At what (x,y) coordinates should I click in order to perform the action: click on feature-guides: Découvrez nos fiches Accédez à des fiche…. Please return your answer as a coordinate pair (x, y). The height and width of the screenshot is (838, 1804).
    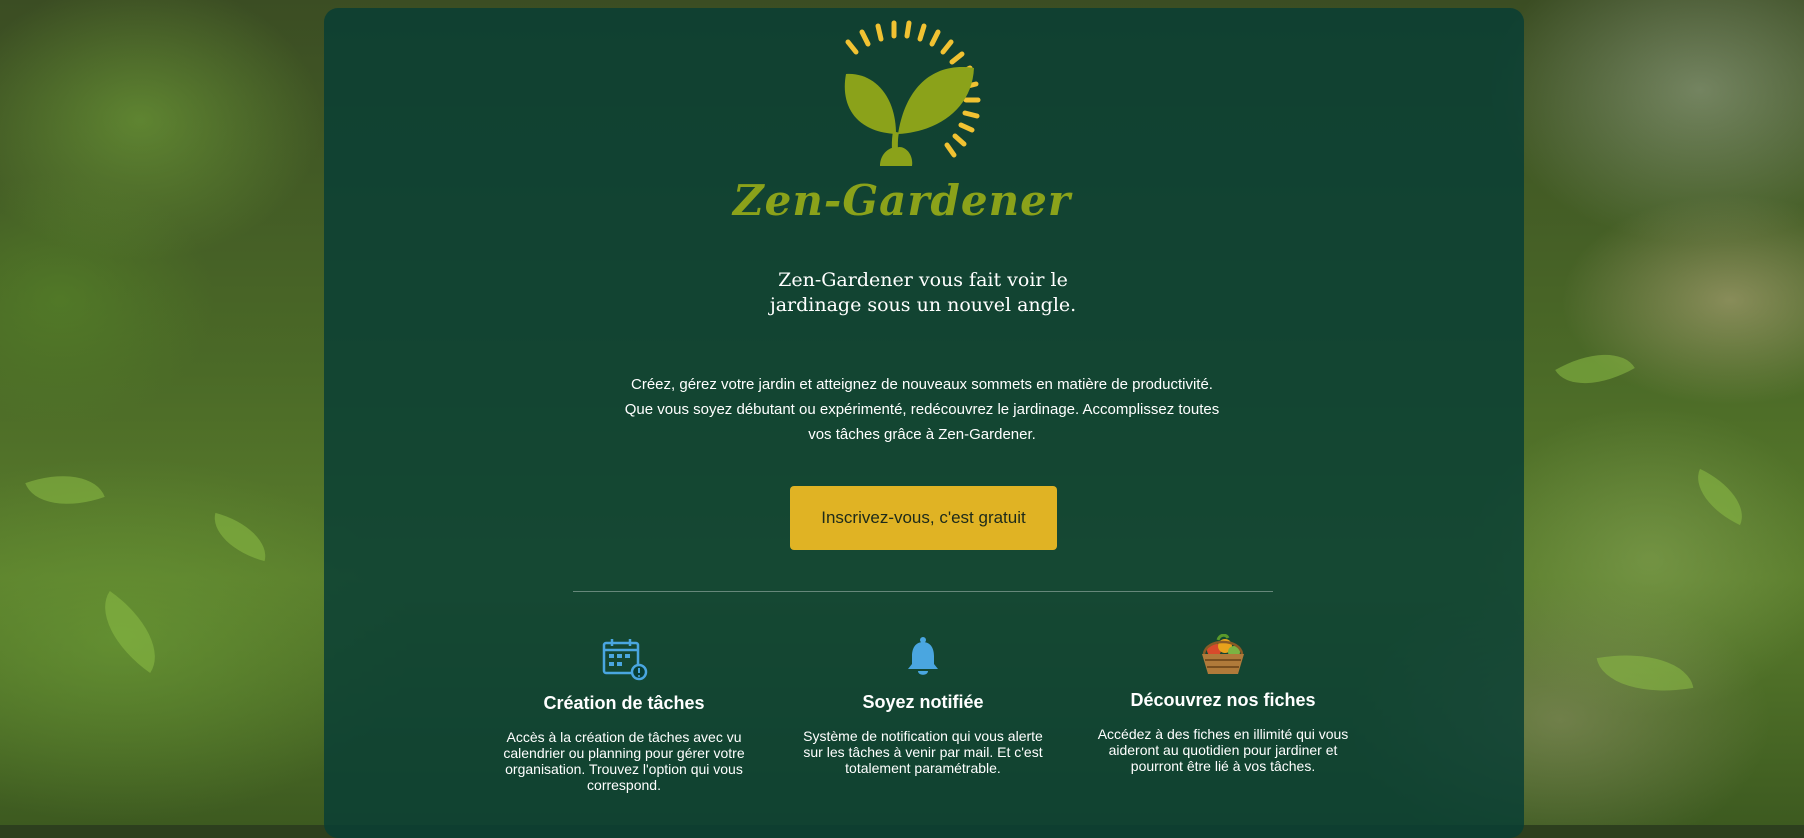
    Looking at the image, I should click on (1223, 704).